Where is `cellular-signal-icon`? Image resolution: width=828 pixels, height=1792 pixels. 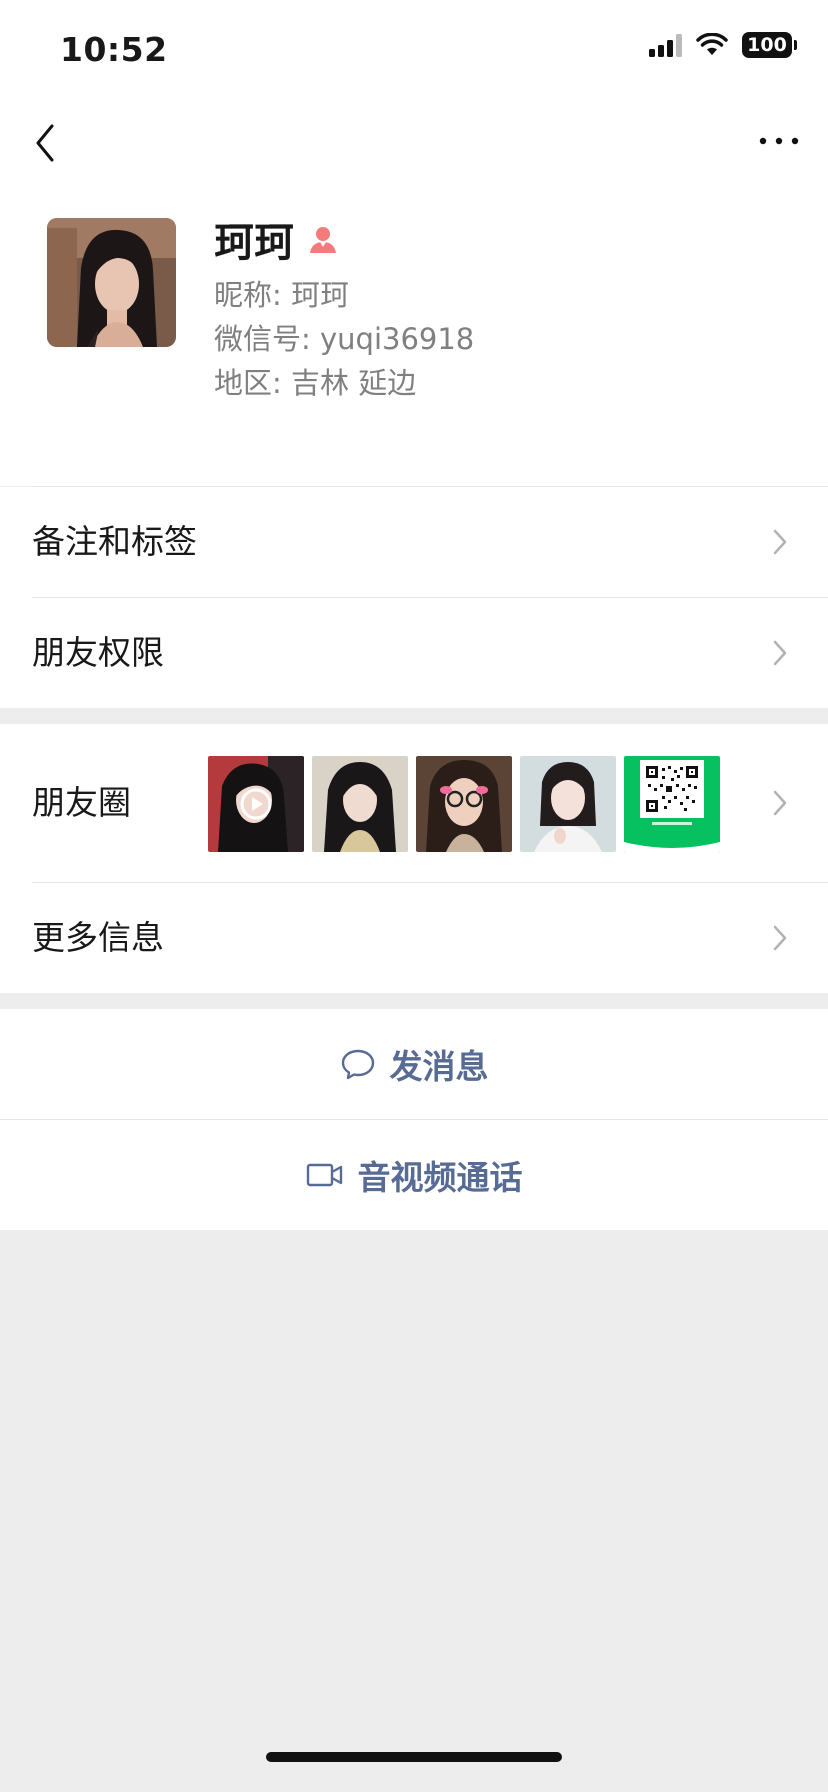
cellular-signal-icon is located at coordinates (665, 45).